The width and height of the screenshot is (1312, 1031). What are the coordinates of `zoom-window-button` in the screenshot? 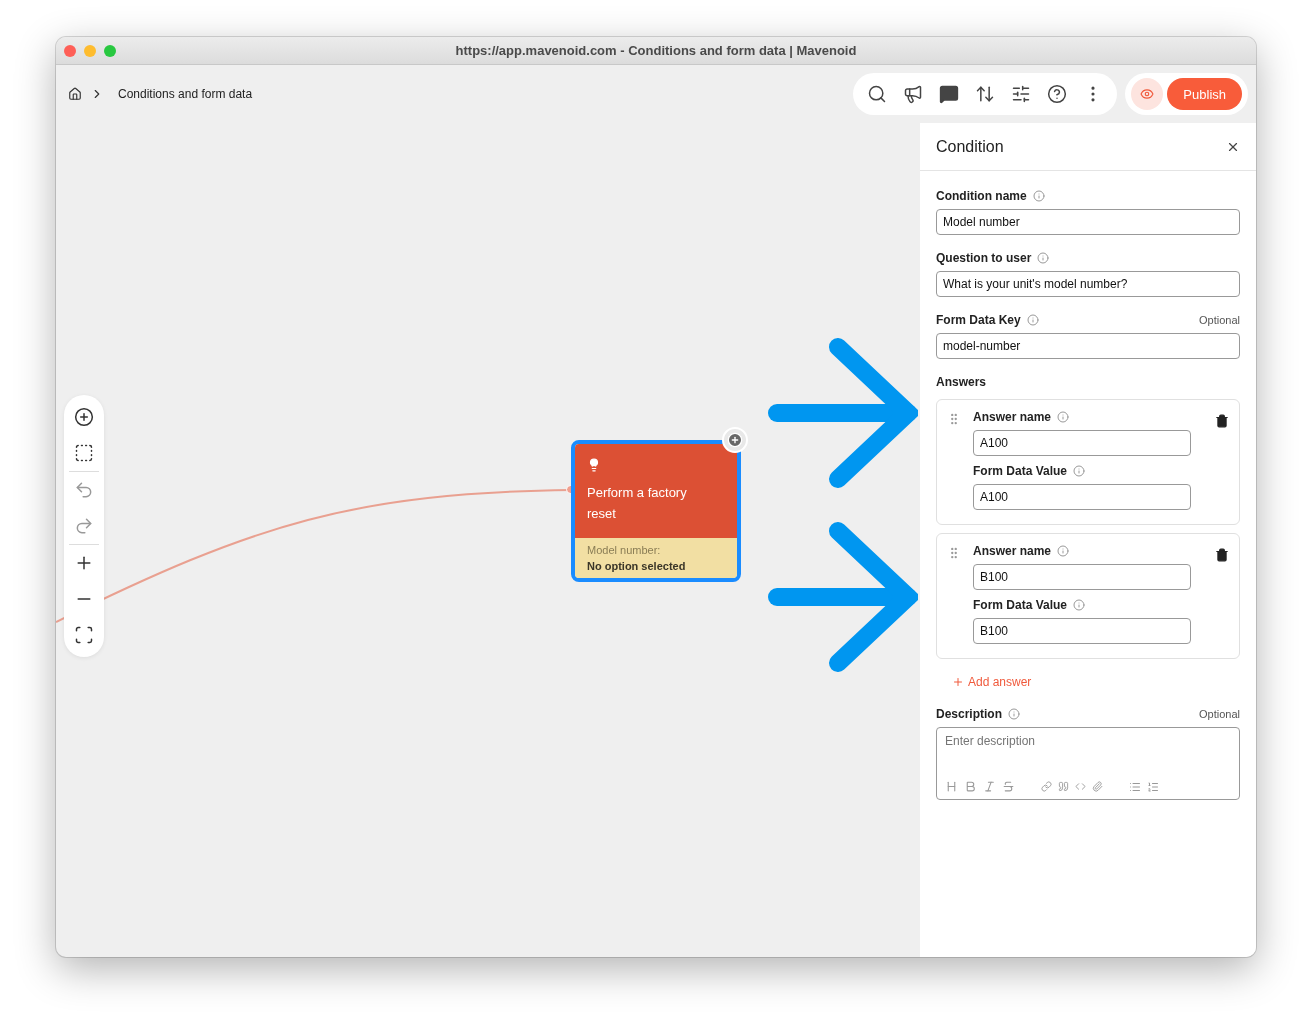 It's located at (110, 50).